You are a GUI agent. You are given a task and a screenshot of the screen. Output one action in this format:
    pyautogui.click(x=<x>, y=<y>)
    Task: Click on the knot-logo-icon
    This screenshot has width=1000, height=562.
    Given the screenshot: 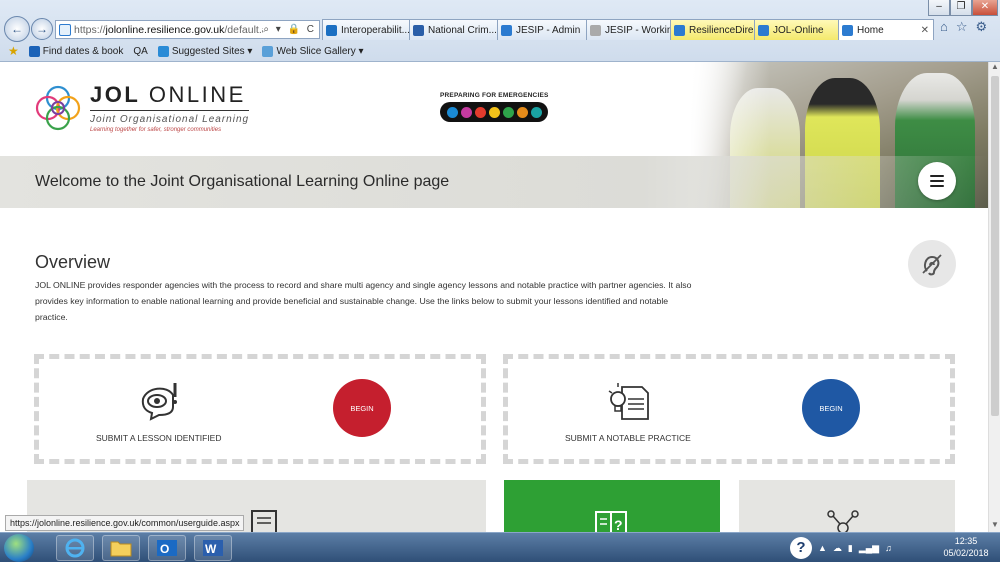 What is the action you would take?
    pyautogui.click(x=58, y=107)
    